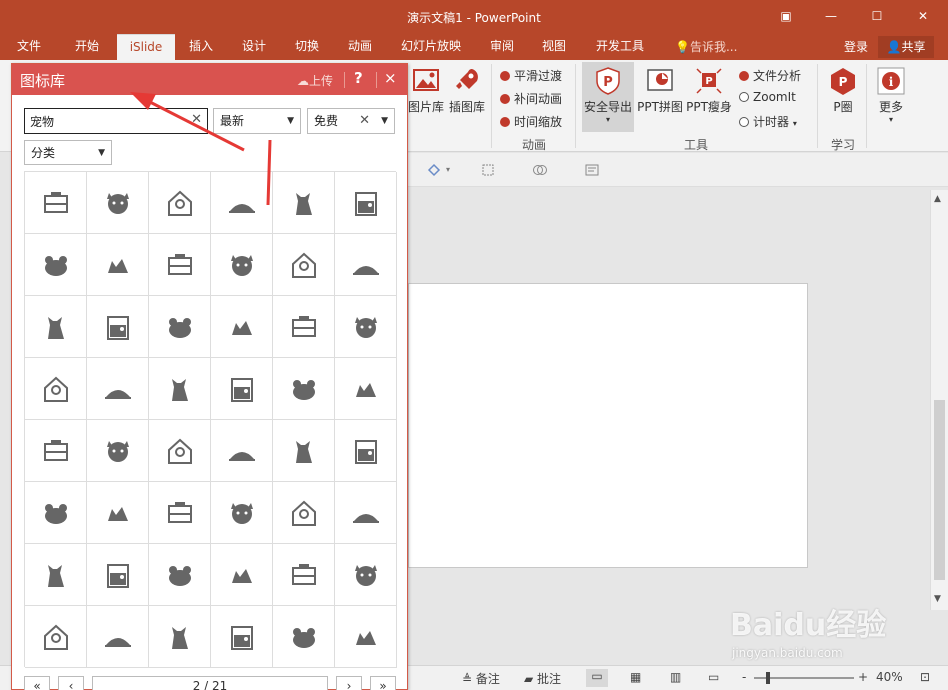 The width and height of the screenshot is (948, 690). I want to click on notes-button: ≜ 备注, so click(481, 678).